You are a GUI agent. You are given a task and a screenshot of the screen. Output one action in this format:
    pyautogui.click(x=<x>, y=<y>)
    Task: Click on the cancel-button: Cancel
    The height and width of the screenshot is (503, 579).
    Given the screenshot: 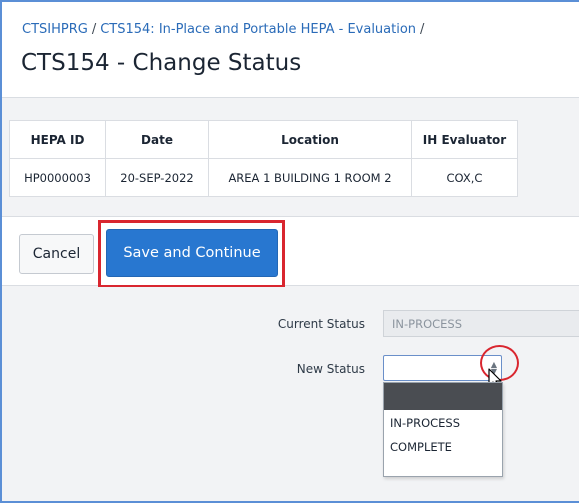 What is the action you would take?
    pyautogui.click(x=56, y=254)
    